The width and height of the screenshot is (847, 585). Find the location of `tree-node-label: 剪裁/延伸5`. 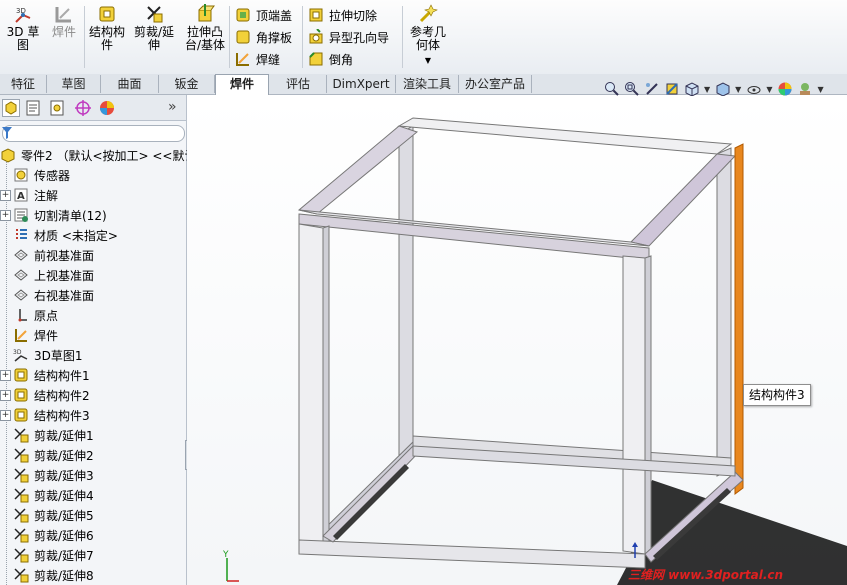

tree-node-label: 剪裁/延伸5 is located at coordinates (64, 515).